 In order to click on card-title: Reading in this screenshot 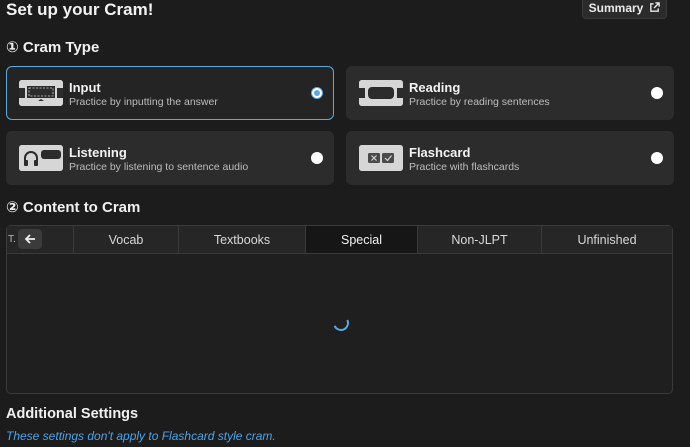, I will do `click(435, 87)`.